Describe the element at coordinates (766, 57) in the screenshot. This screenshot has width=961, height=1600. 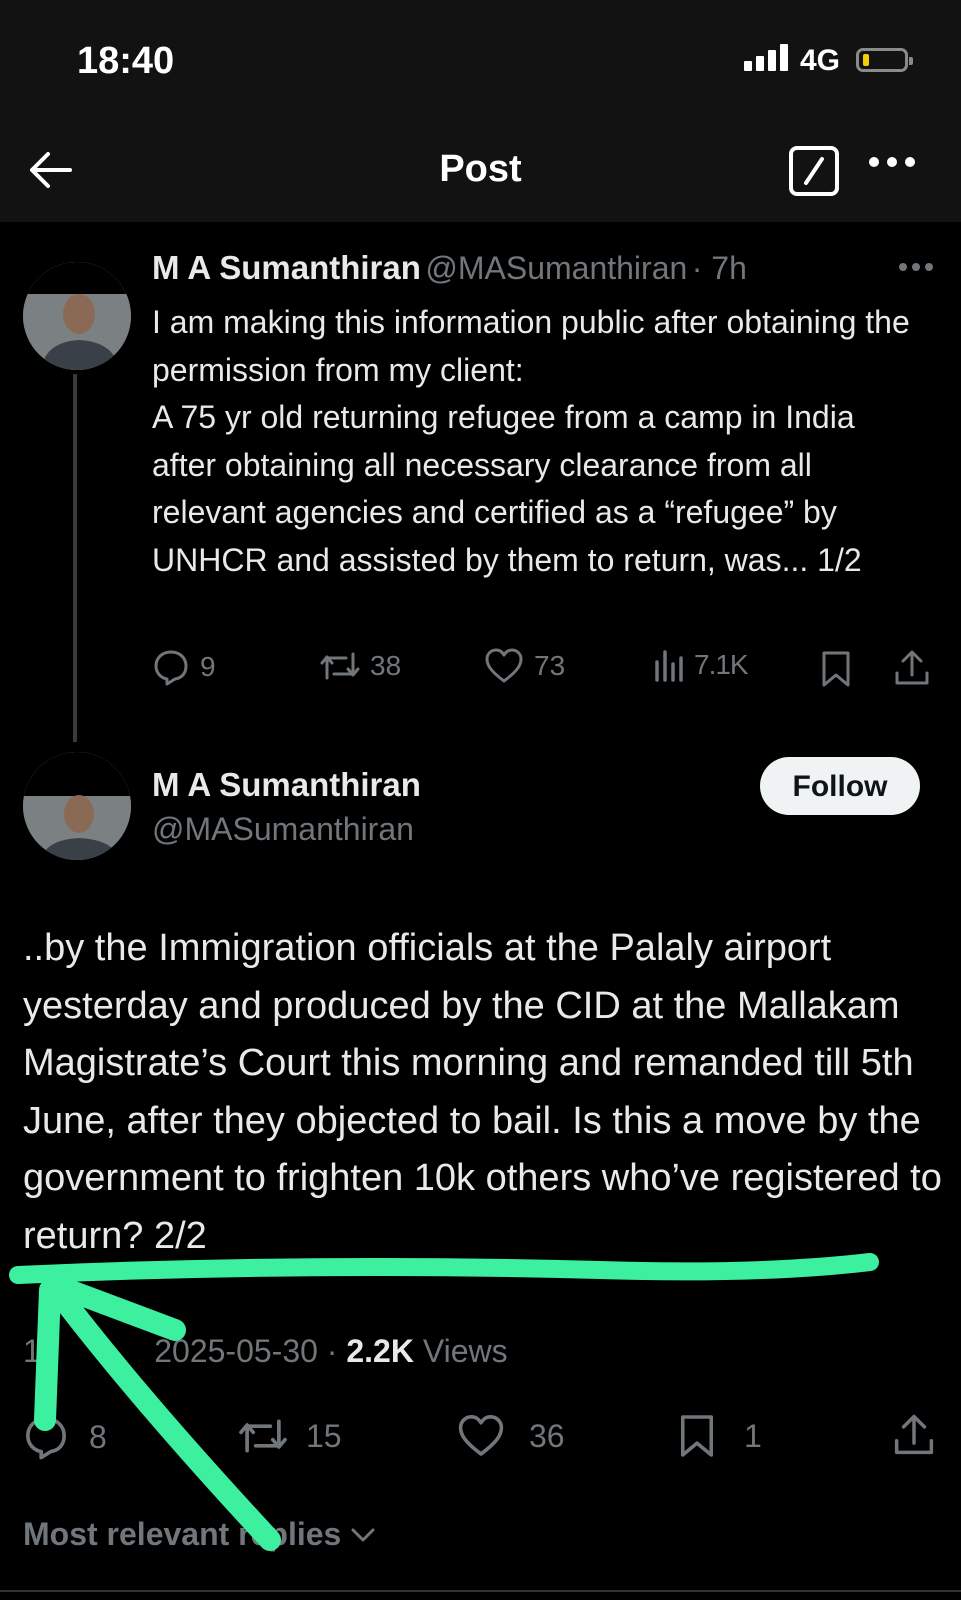
I see `signal-icon` at that location.